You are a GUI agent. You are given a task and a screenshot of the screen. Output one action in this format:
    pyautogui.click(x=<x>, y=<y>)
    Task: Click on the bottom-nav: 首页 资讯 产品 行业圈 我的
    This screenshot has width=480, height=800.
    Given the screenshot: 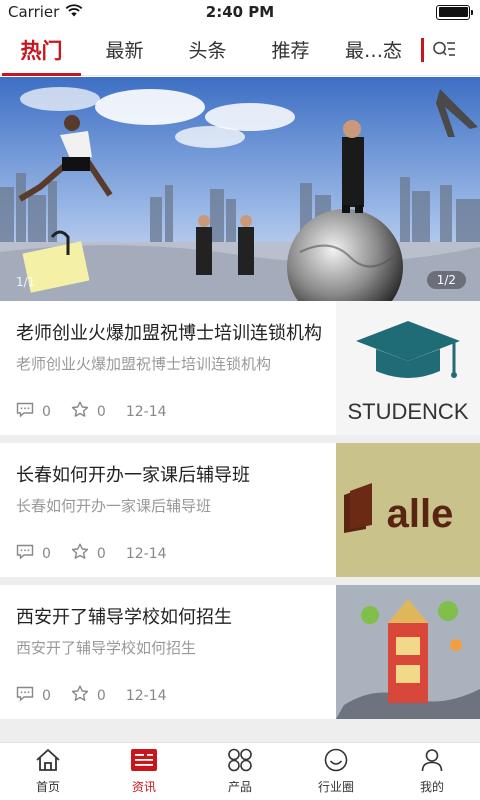 What is the action you would take?
    pyautogui.click(x=240, y=771)
    